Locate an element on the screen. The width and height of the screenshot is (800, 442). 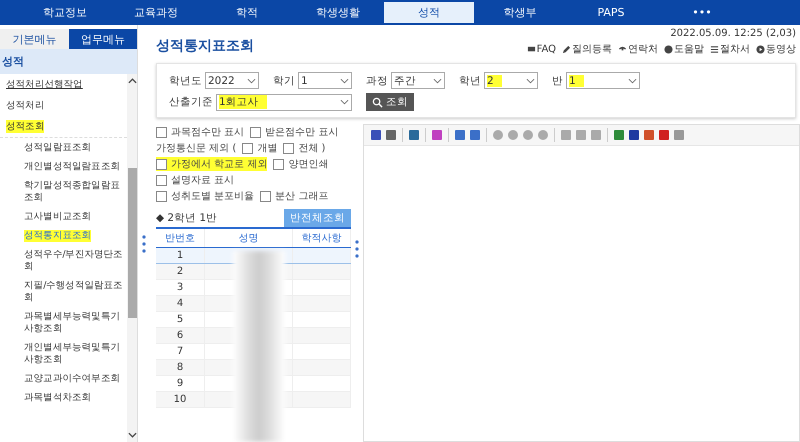
menu-item: 성적처리 is located at coordinates (25, 105).